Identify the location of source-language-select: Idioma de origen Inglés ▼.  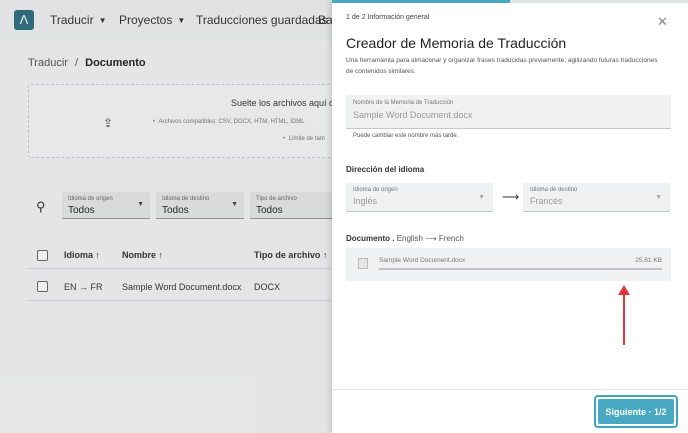
(419, 197).